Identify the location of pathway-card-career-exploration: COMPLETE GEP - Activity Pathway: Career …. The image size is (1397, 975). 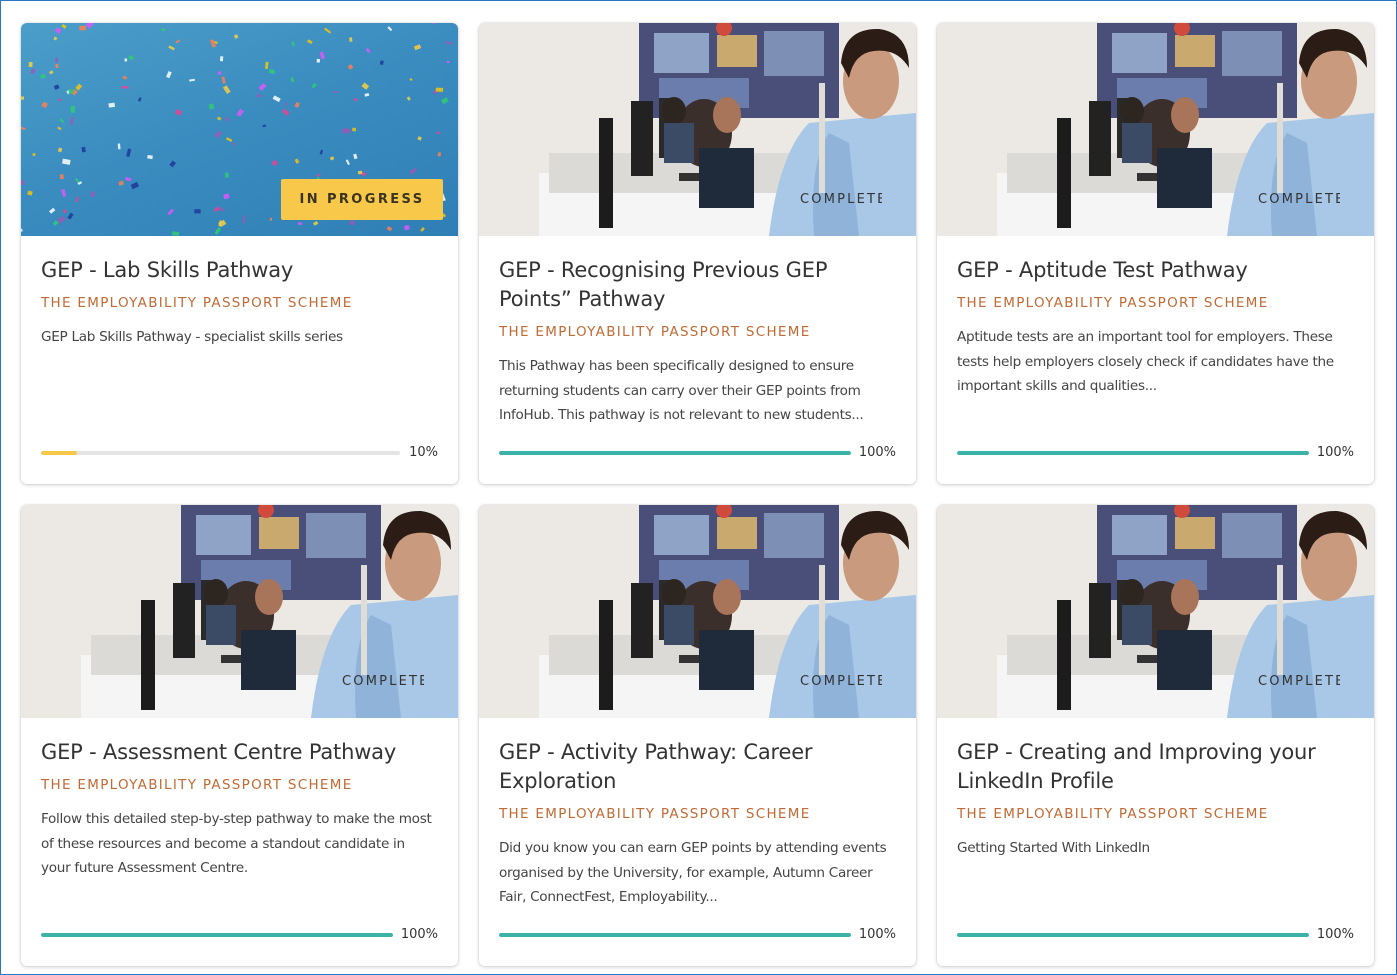
(697, 735).